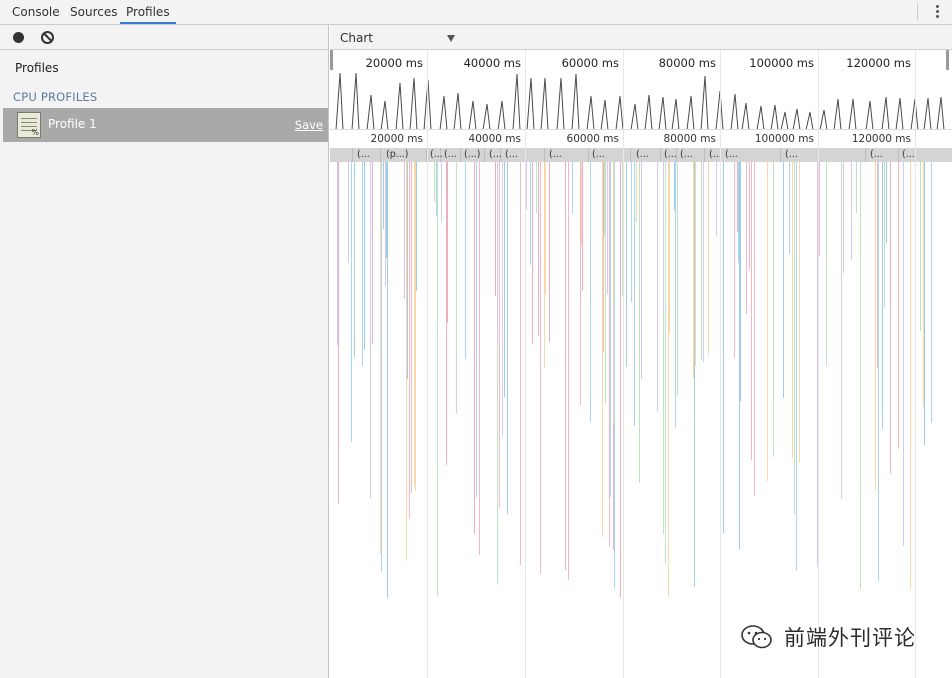 The width and height of the screenshot is (952, 678). I want to click on profiles-heading: Profiles, so click(37, 68).